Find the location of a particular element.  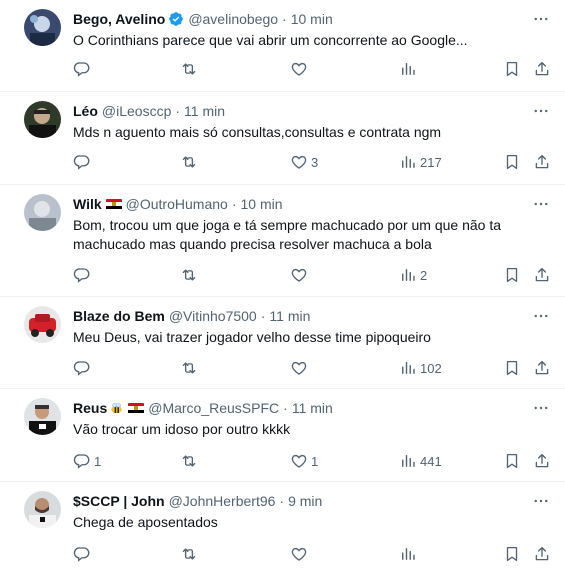

bee-emoji-icon is located at coordinates (116, 408).